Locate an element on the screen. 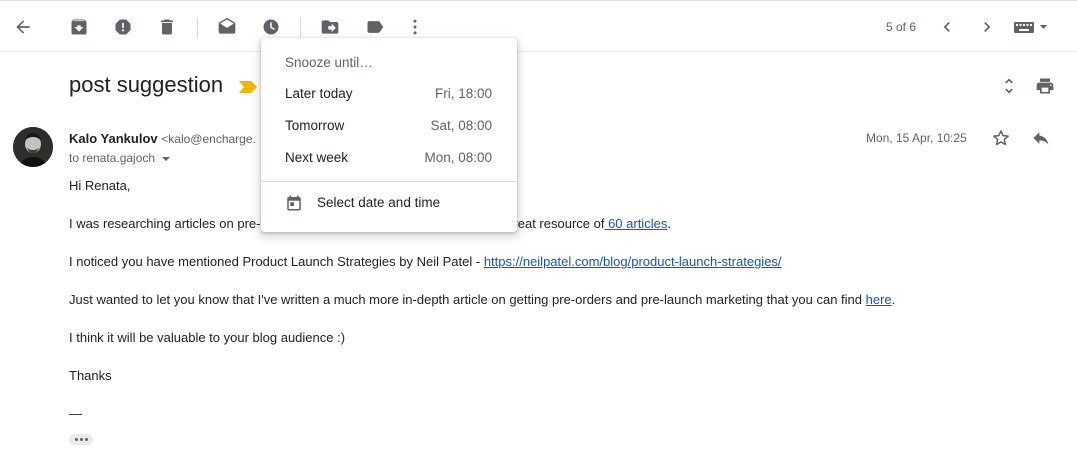 The image size is (1077, 452). snooze-option-later-today: Later today Fri, 18:00 is located at coordinates (389, 94).